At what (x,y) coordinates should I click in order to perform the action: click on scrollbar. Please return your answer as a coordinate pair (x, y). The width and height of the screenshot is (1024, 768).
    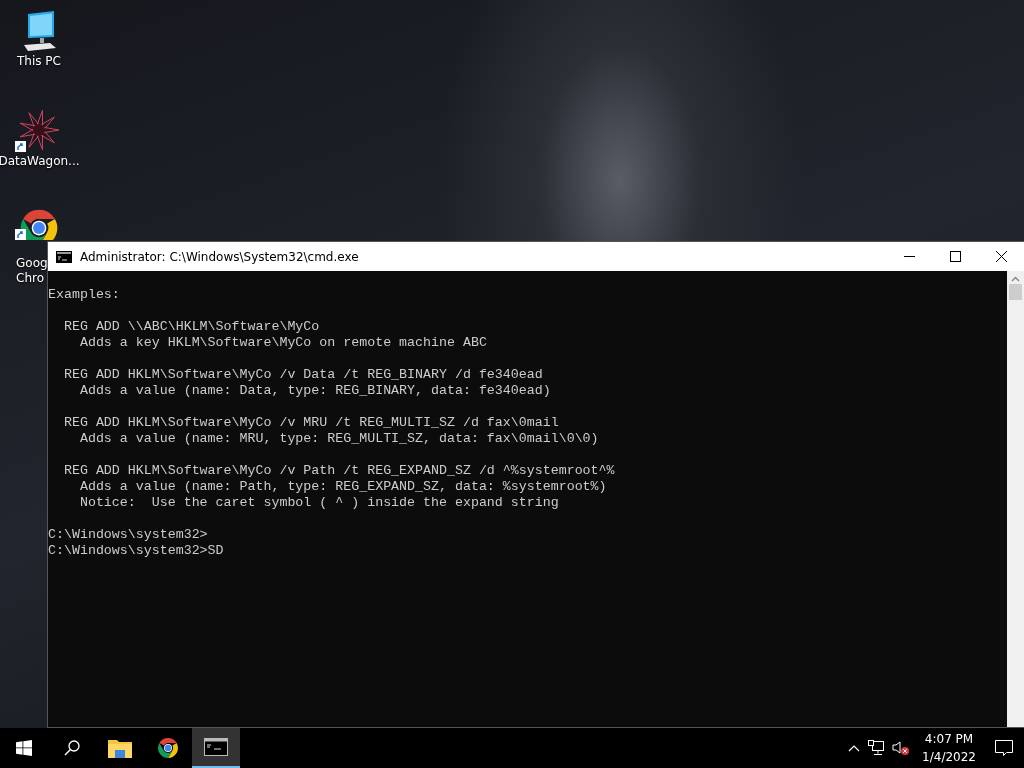
    Looking at the image, I should click on (1015, 499).